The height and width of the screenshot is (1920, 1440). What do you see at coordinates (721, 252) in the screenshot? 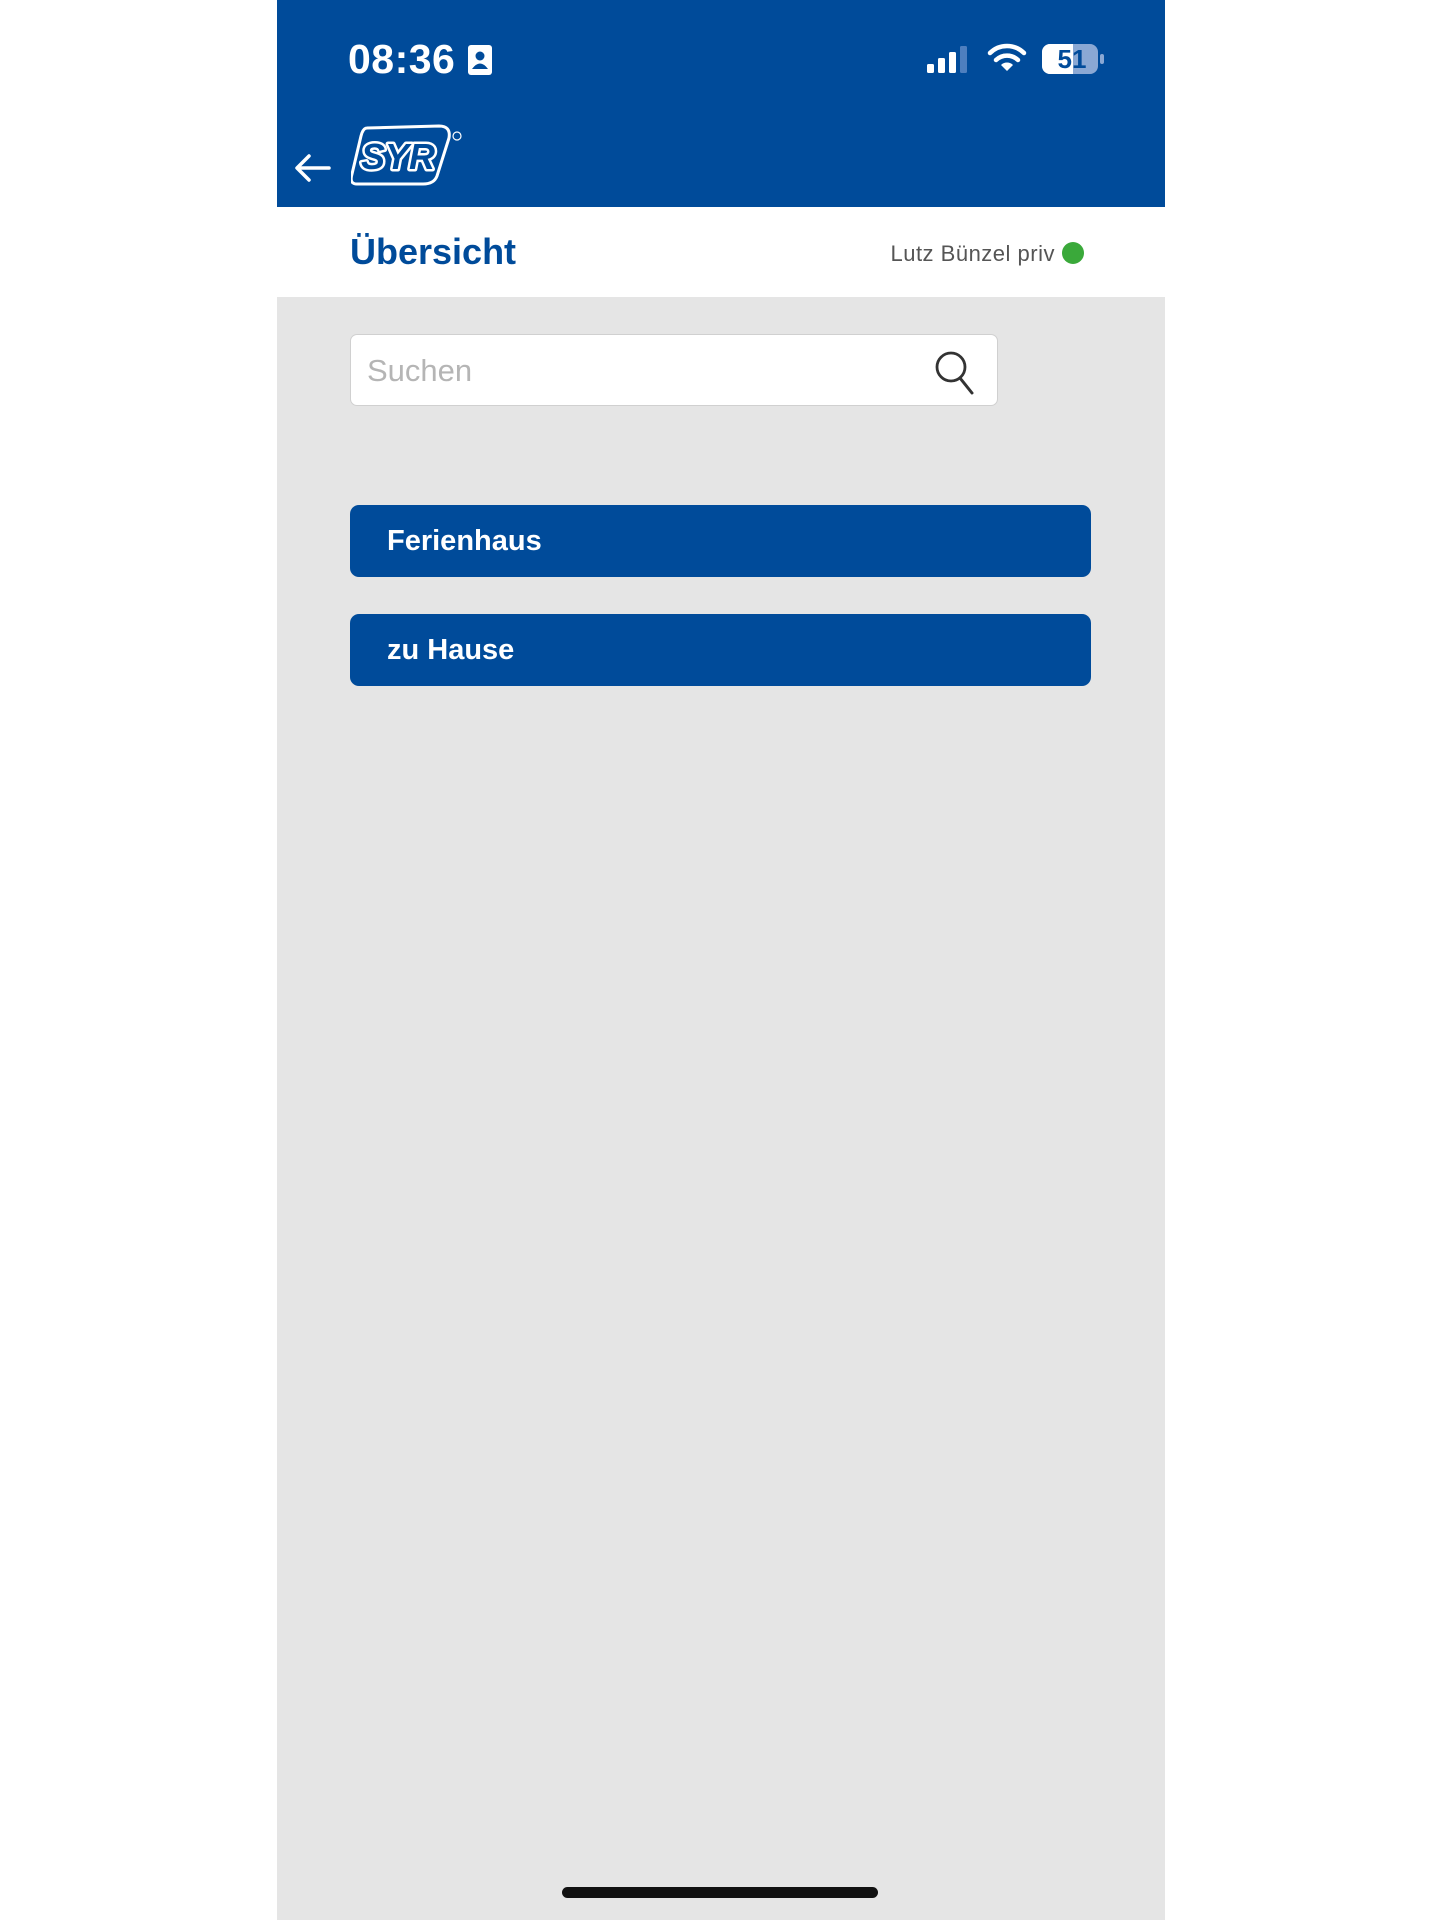
I see `page-header: Übersicht Lutz Bünzel priv` at bounding box center [721, 252].